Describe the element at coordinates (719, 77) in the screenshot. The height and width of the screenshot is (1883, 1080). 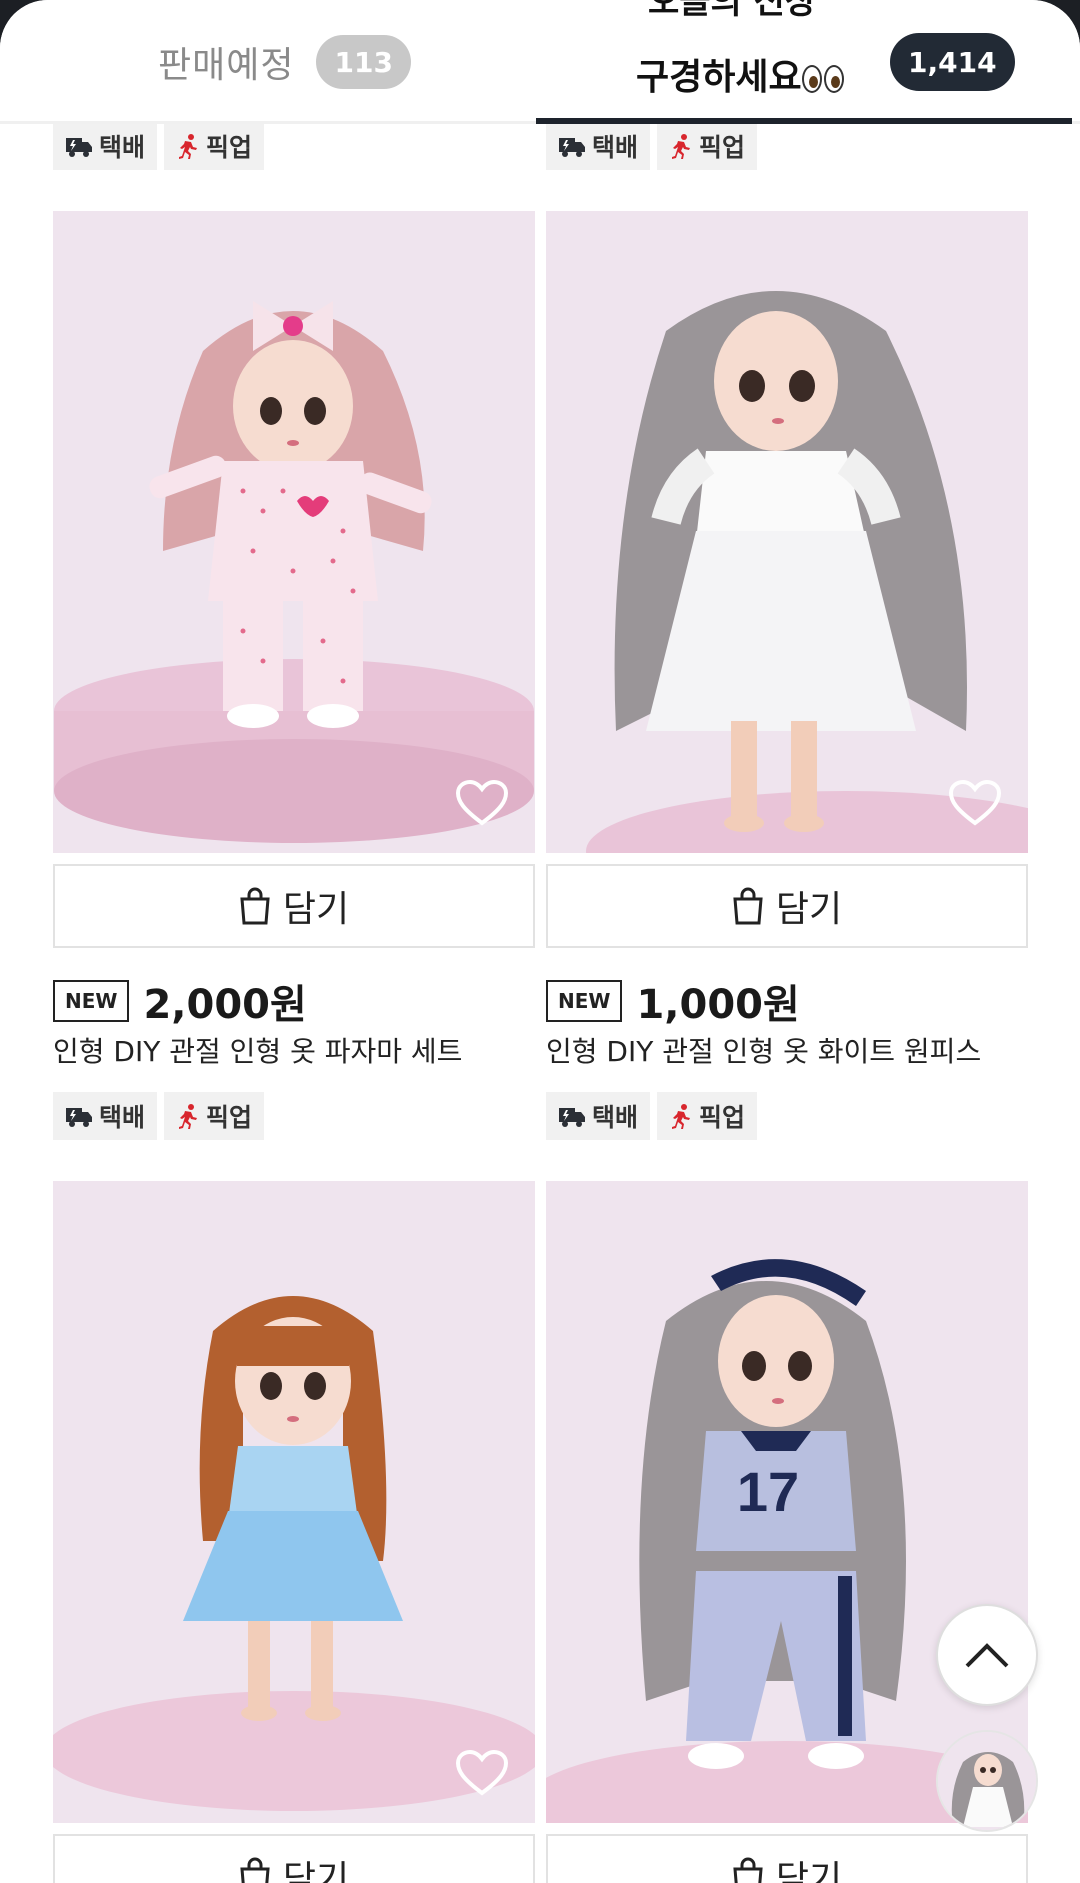
I see `tab-title-line2-text: 구경하세요` at that location.